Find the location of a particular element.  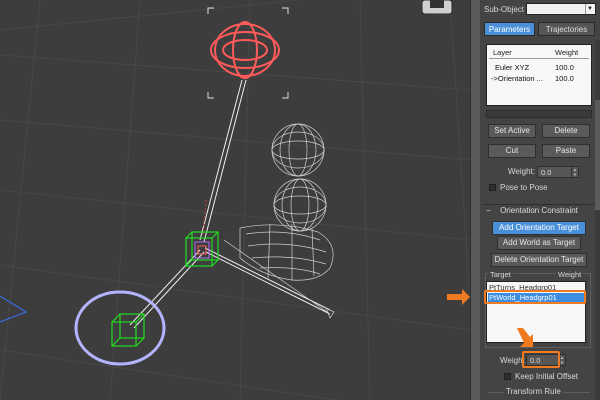

panel-scrollbar-thumb is located at coordinates (597, 155).